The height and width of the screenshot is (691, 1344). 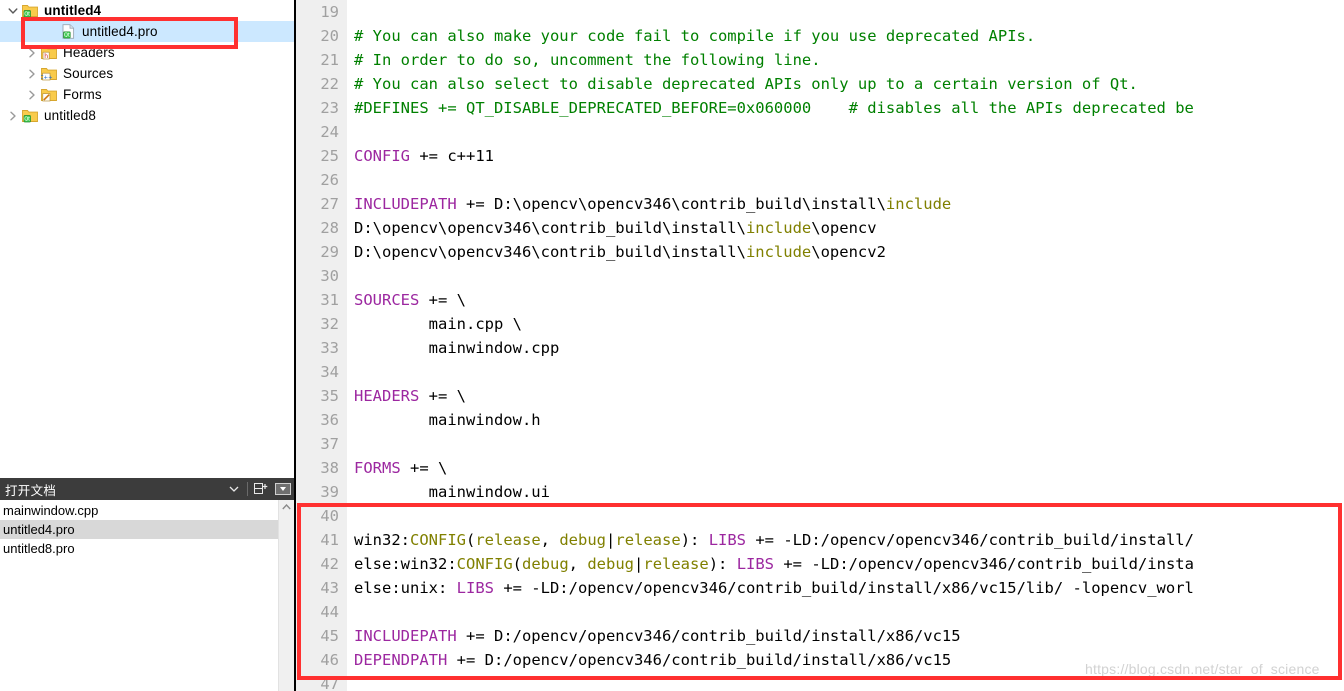 I want to click on open-document-item: mainwindow.cpp, so click(x=139, y=510).